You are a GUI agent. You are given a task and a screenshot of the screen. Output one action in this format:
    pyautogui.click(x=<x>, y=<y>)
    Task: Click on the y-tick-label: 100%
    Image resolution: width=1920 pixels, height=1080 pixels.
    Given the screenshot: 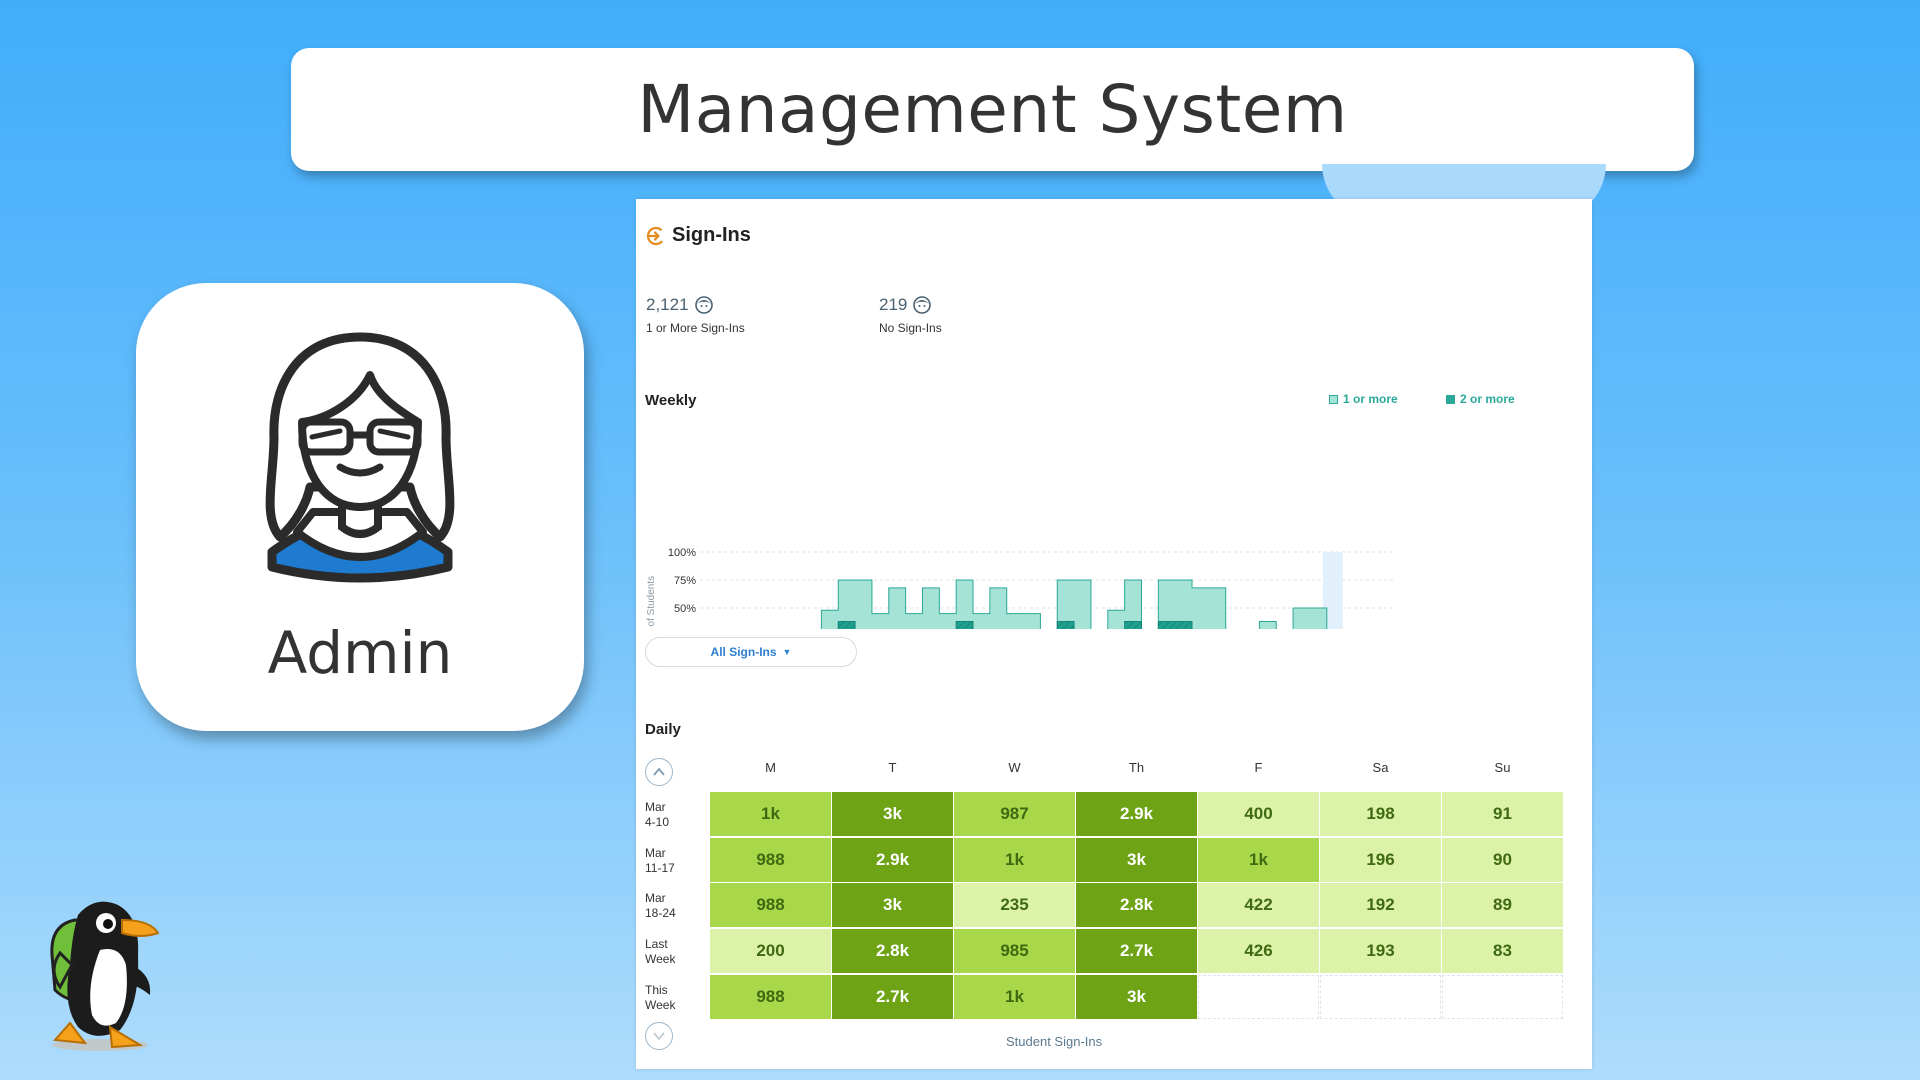 What is the action you would take?
    pyautogui.click(x=682, y=553)
    